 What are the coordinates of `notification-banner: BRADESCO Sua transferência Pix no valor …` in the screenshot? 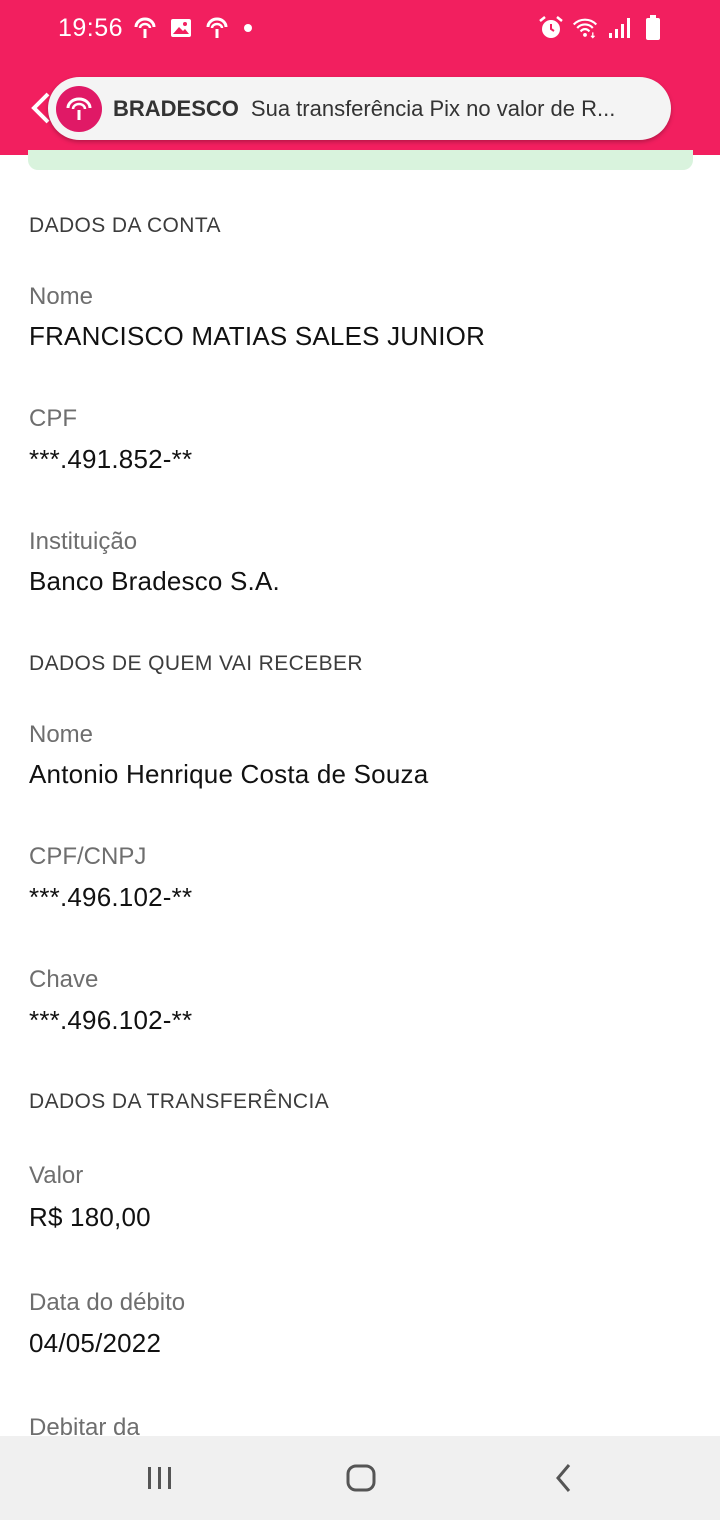 It's located at (359, 108).